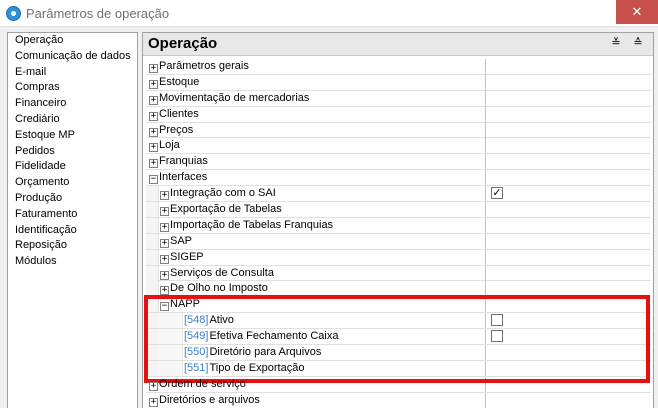 This screenshot has width=658, height=408. What do you see at coordinates (169, 145) in the screenshot?
I see `row-label: Loja` at bounding box center [169, 145].